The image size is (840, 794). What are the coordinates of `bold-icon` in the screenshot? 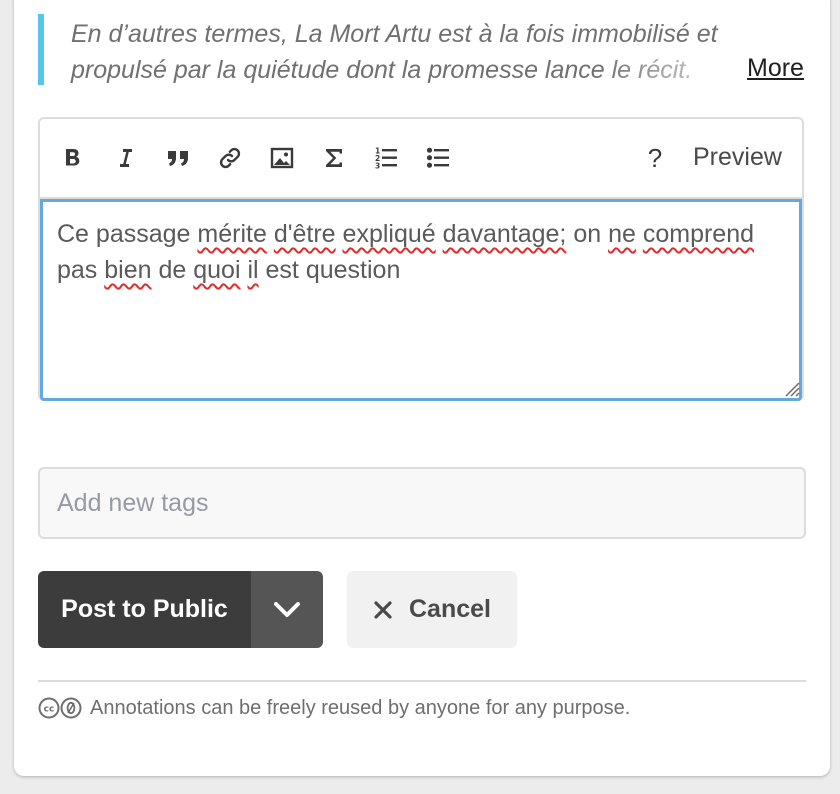 It's located at (73, 157).